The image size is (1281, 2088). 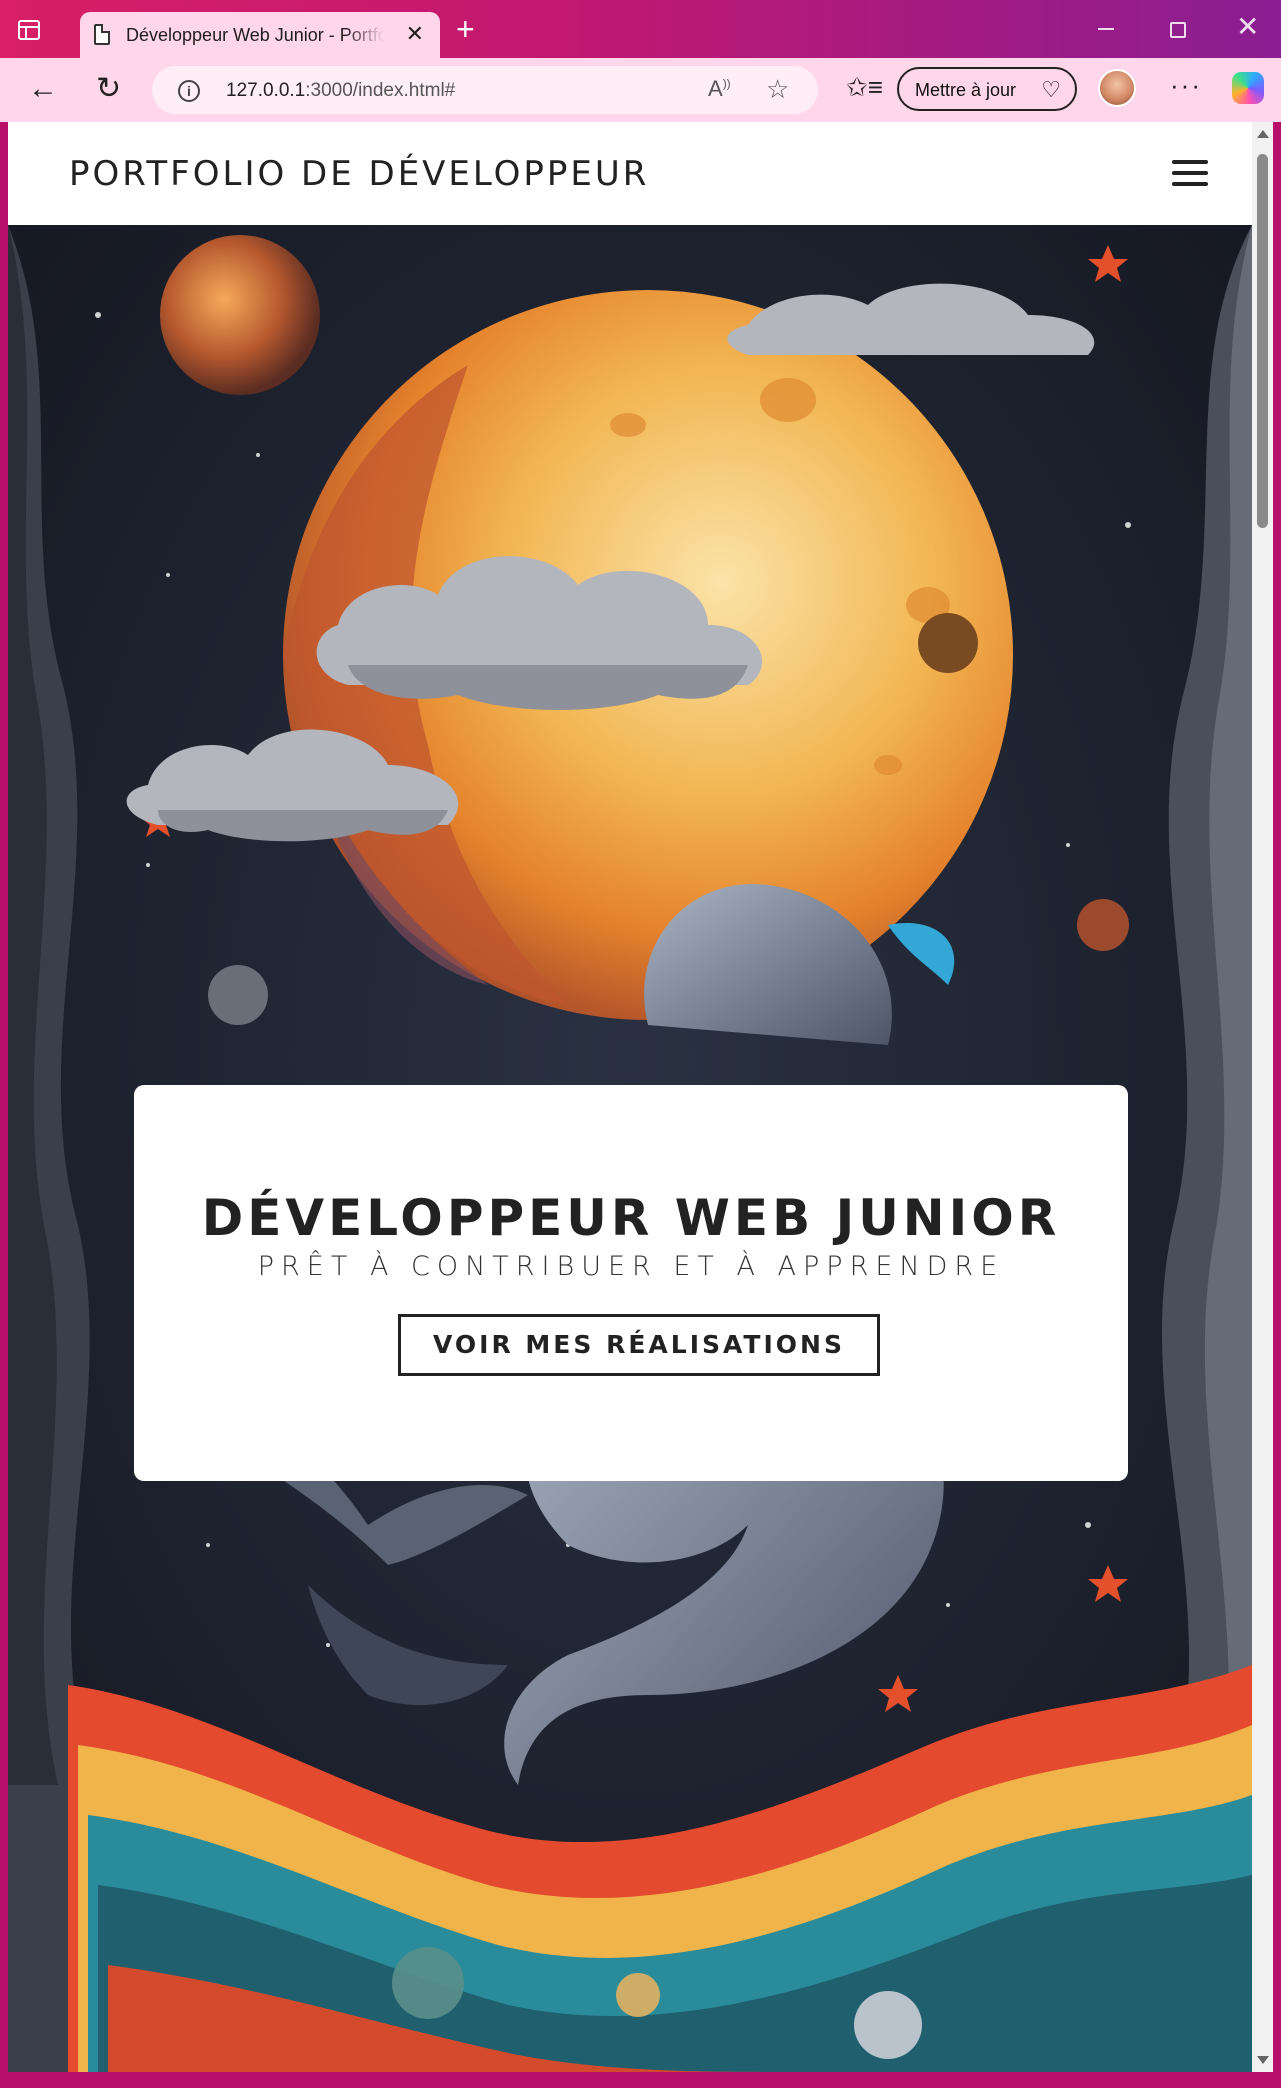 What do you see at coordinates (640, 29) in the screenshot?
I see `browser-titlebar: Développeur Web Junior - Portfolio ✕ + ✕` at bounding box center [640, 29].